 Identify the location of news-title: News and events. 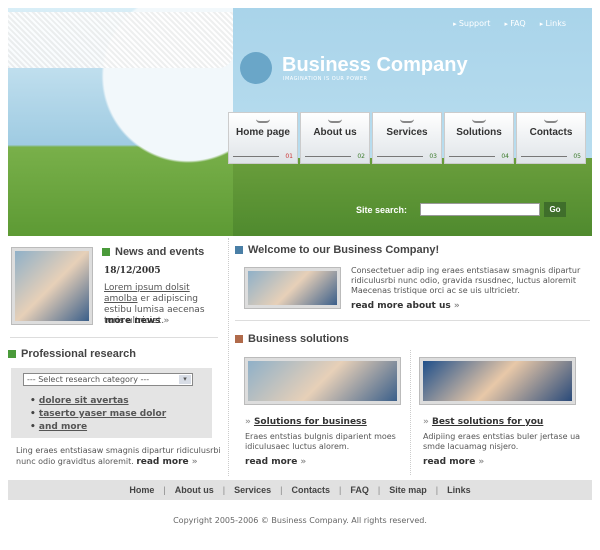
(153, 252).